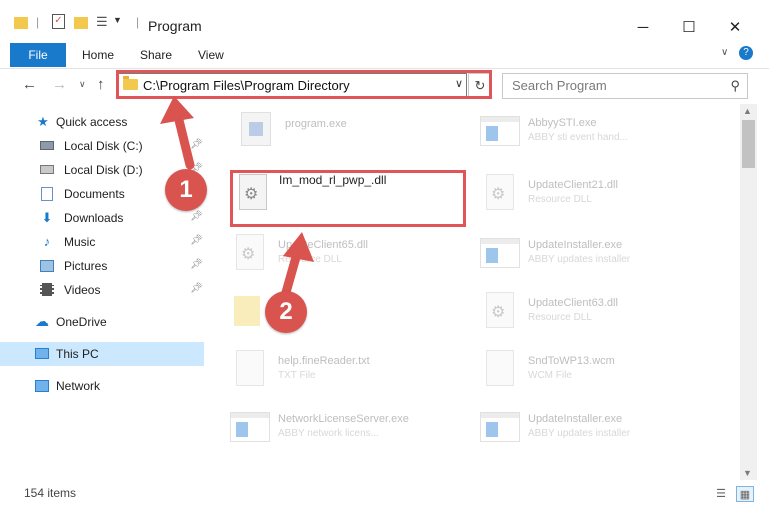 This screenshot has height=516, width=769. I want to click on list-item: SndToWP13.wcm WCM File, so click(600, 372).